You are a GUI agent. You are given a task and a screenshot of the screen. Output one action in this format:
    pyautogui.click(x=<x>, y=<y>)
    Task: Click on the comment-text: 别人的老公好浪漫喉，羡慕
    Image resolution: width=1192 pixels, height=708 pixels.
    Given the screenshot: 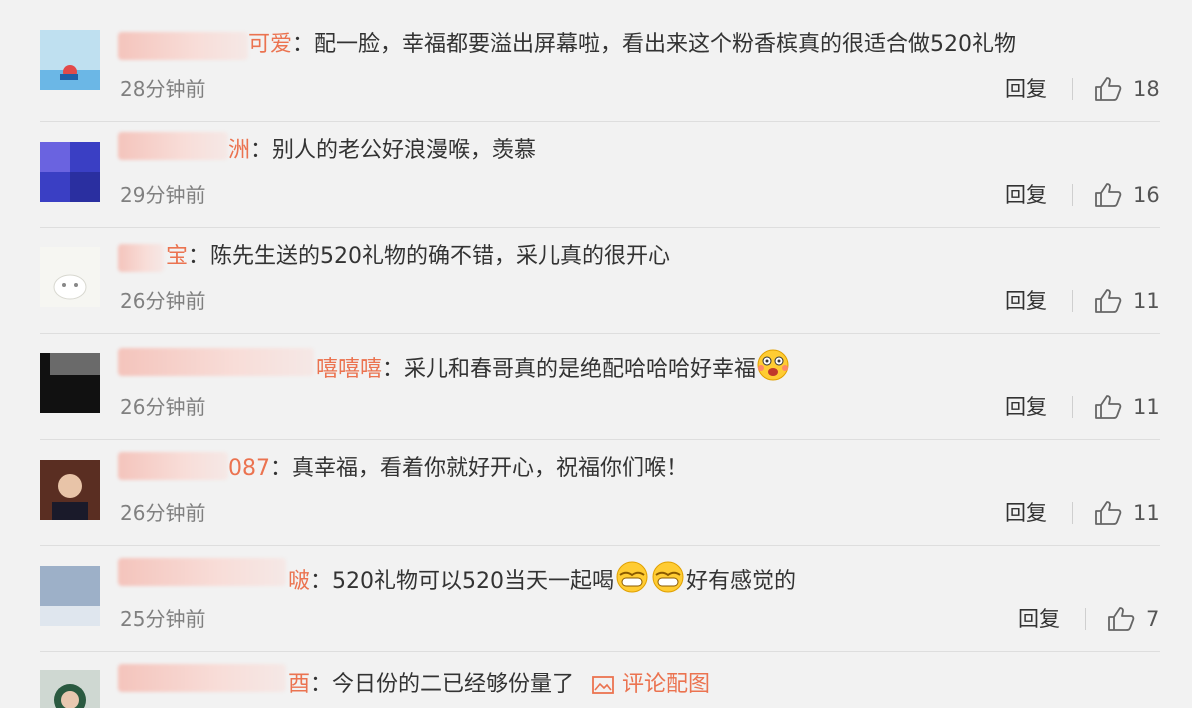 What is the action you would take?
    pyautogui.click(x=404, y=150)
    